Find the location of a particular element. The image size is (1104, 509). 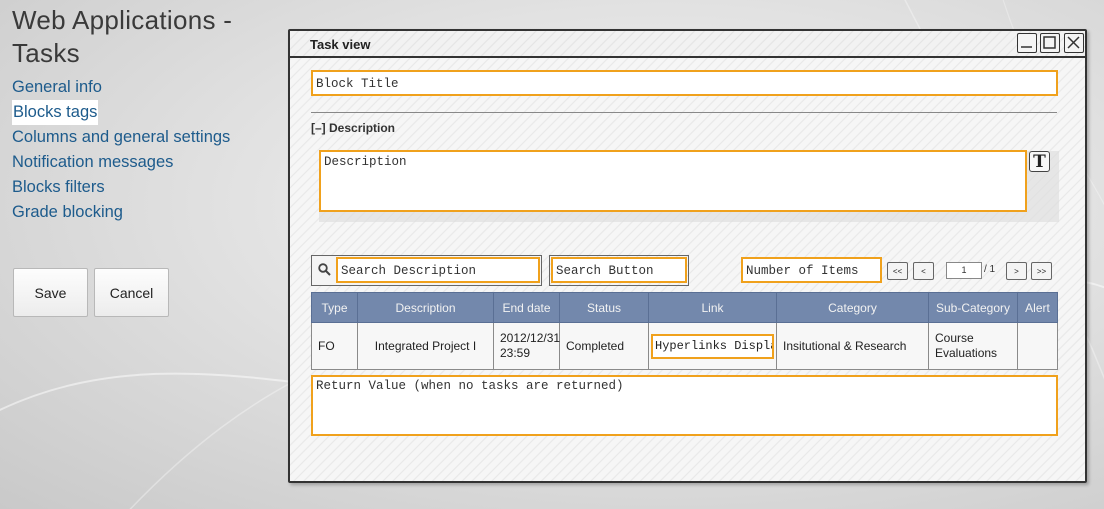

page-total: / 1 is located at coordinates (990, 269).